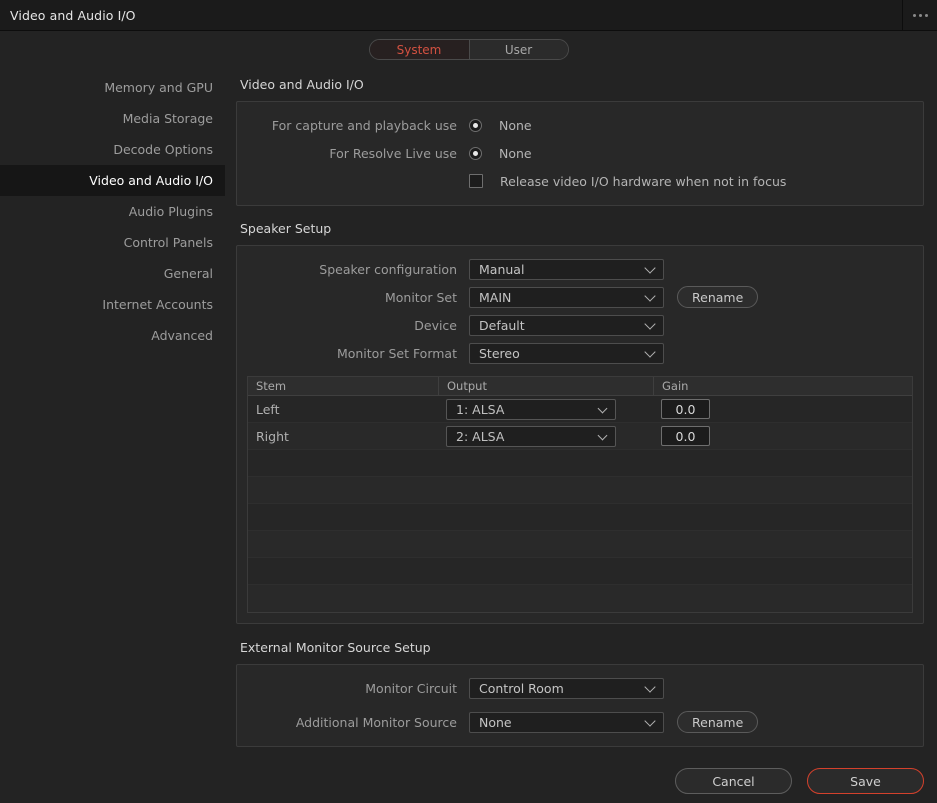  I want to click on field-monitor-circuit: Monitor Circuit Control Room, so click(580, 688).